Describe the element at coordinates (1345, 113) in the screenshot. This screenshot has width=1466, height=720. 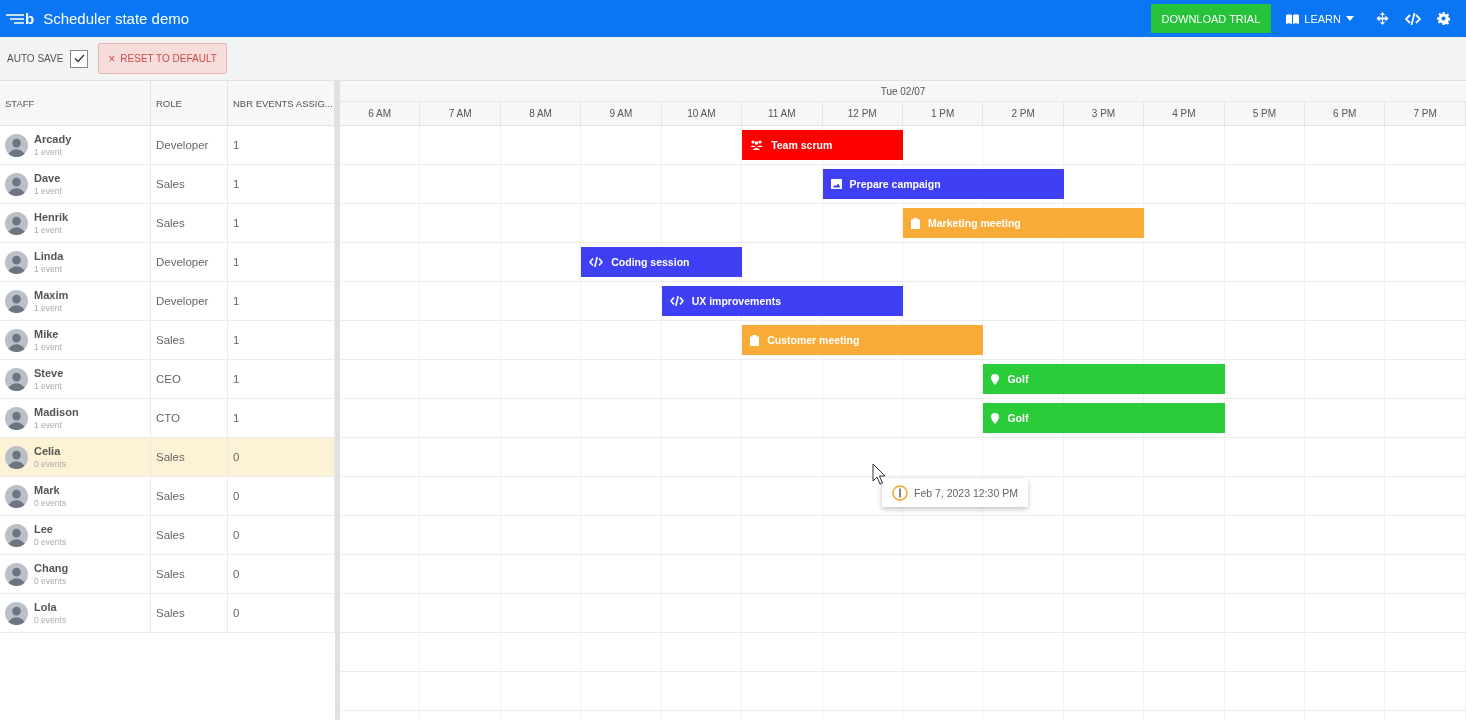
I see `hour-header: 6 PM` at that location.